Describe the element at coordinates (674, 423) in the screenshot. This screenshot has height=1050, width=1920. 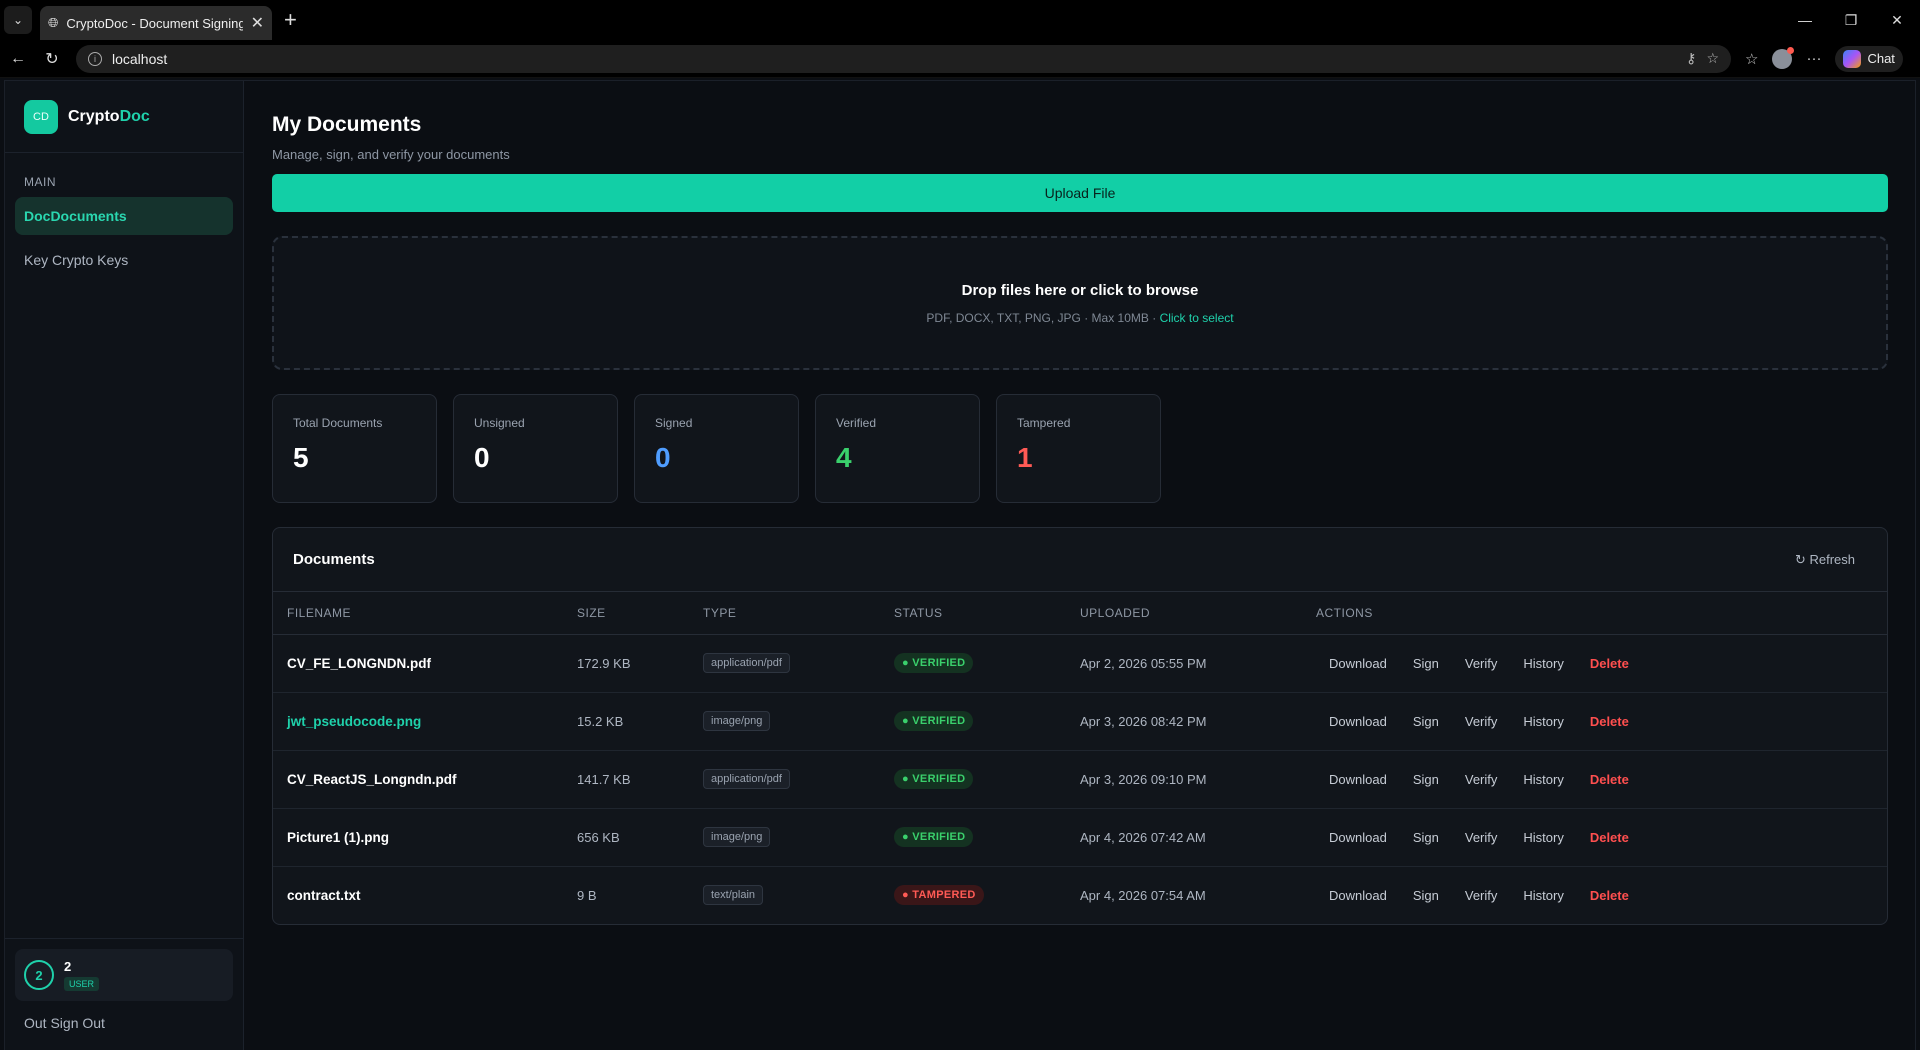
I see `stat-label: Signed` at that location.